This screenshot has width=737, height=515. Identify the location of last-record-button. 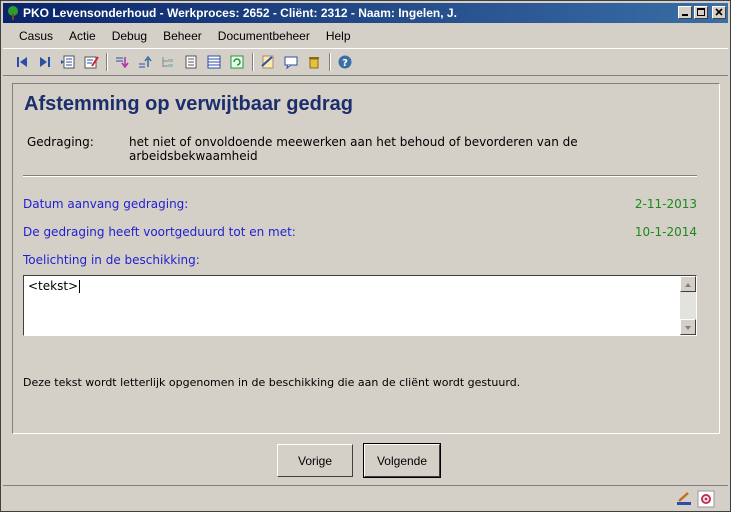
(45, 62).